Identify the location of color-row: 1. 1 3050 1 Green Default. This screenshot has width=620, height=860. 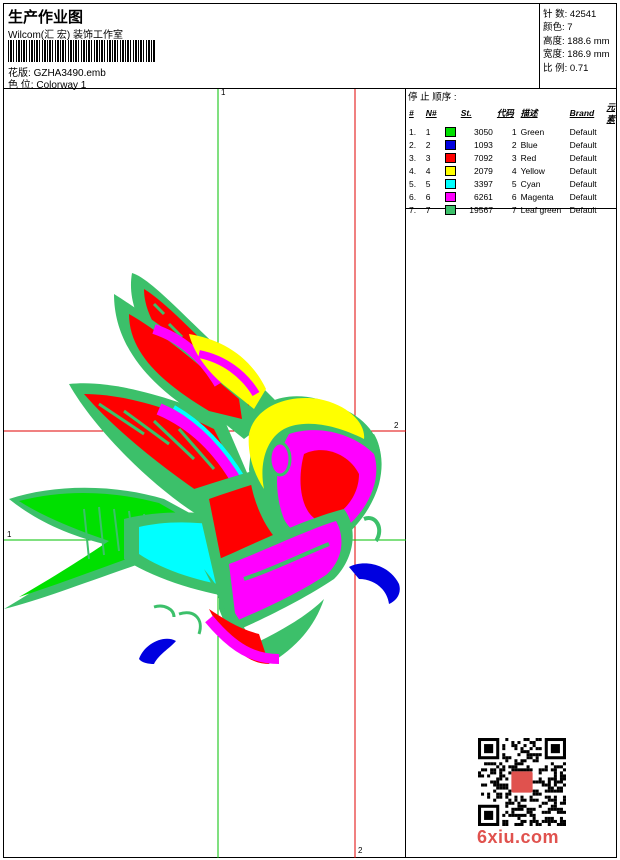
(512, 131).